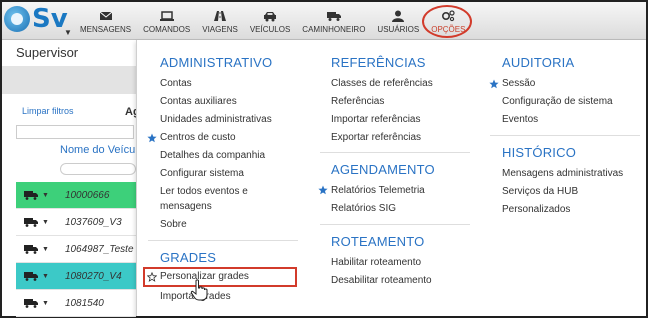  Describe the element at coordinates (376, 262) in the screenshot. I see `menu-item-habilitar-roteamento: Habilitar roteamento` at that location.